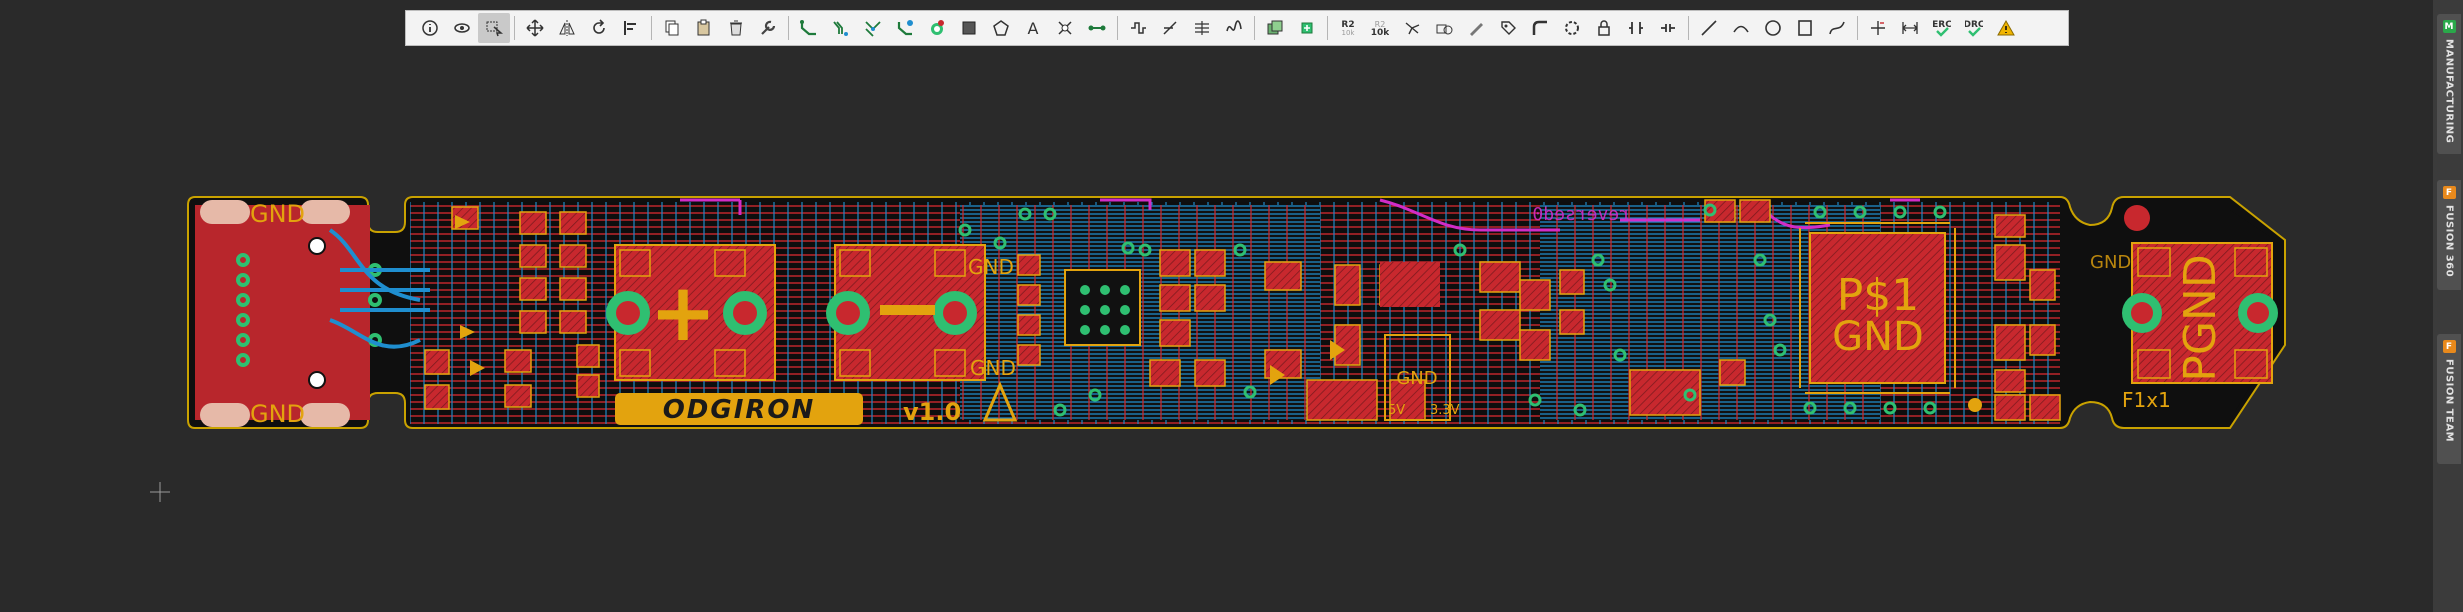 Image resolution: width=2463 pixels, height=612 pixels. What do you see at coordinates (1878, 337) in the screenshot?
I see `gnd-label-chip: GND` at bounding box center [1878, 337].